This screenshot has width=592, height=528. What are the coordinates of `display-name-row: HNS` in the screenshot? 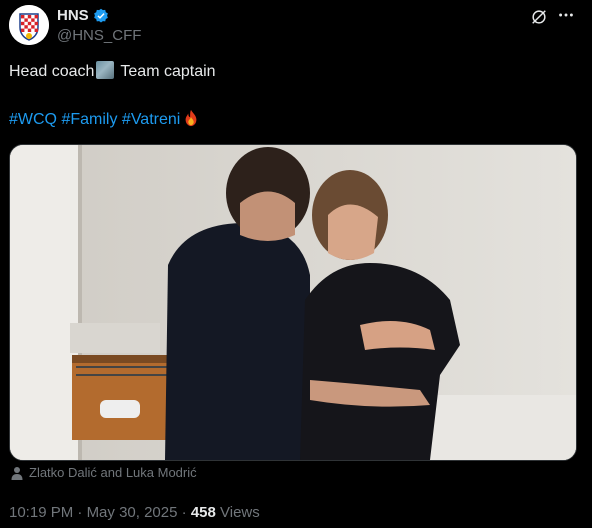 It's located at (83, 15).